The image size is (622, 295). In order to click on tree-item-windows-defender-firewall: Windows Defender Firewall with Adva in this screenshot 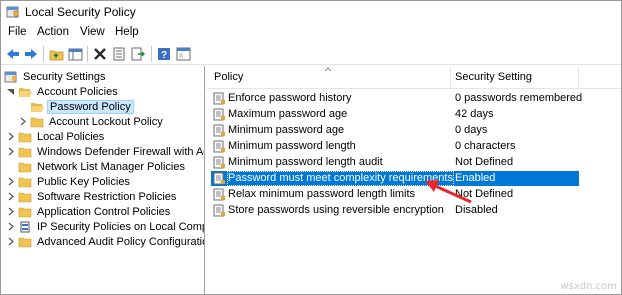, I will do `click(105, 151)`.